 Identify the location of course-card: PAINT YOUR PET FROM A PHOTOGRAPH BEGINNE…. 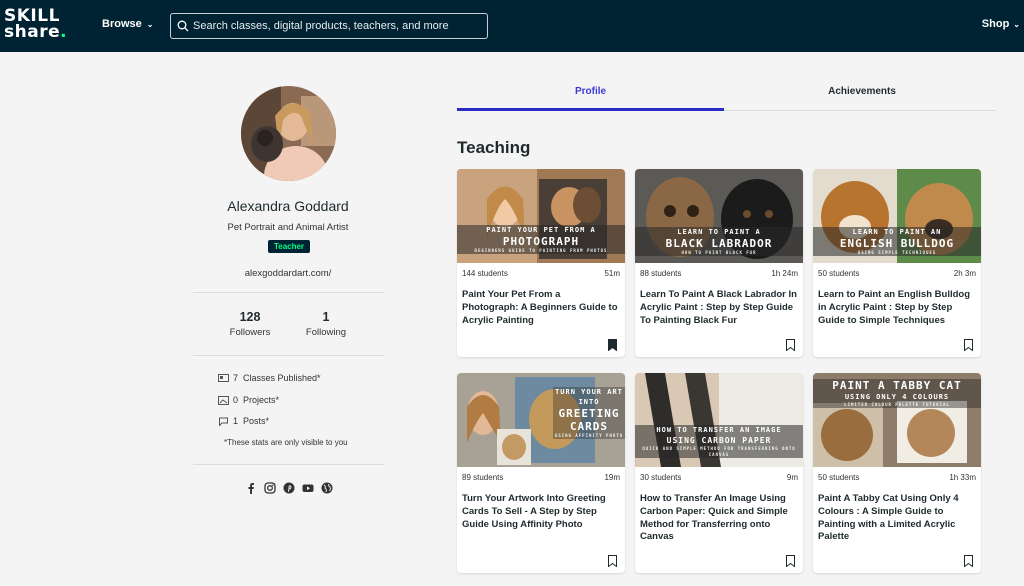
(541, 263).